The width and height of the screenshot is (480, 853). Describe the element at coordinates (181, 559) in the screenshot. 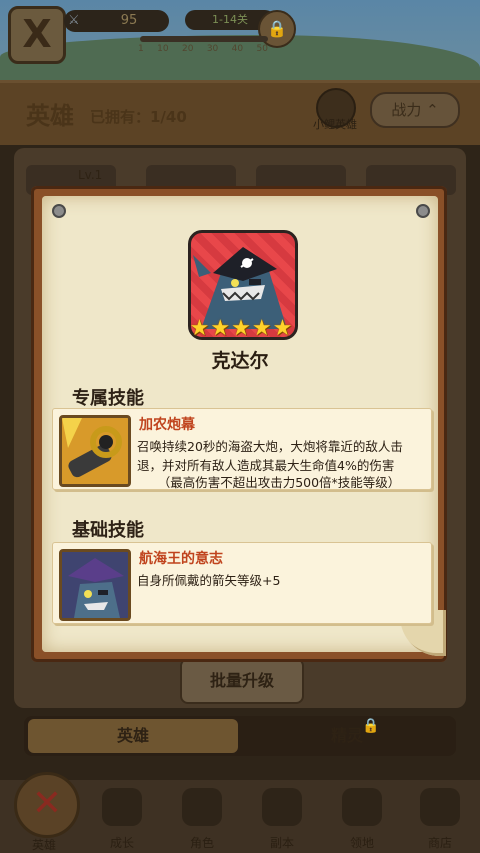

I see `basic-skill-name: 航海王的意志` at that location.